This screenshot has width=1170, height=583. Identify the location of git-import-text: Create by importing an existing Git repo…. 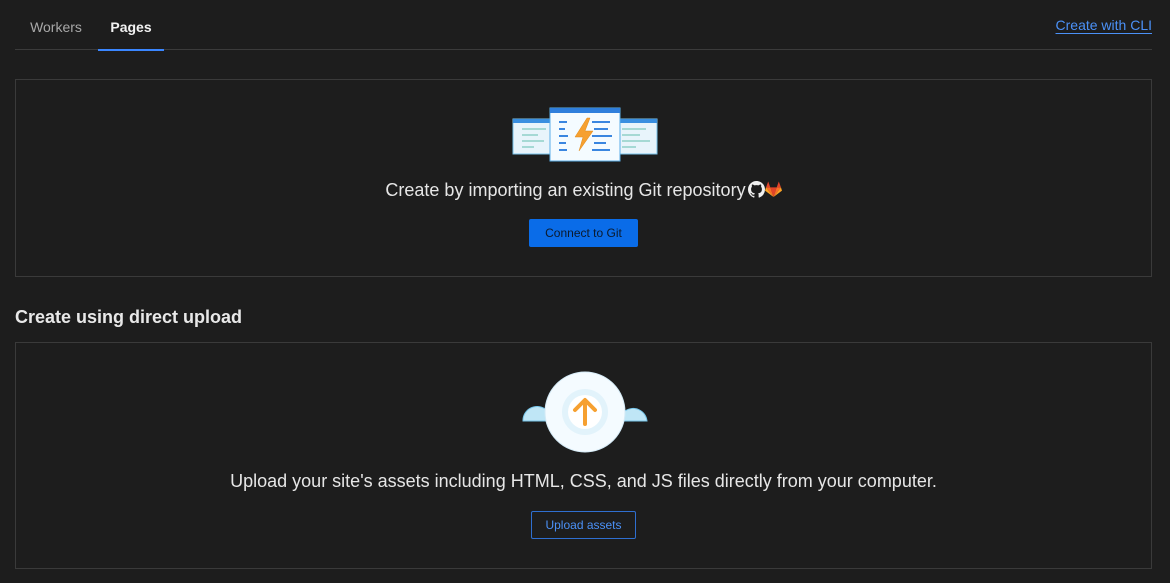
(583, 191).